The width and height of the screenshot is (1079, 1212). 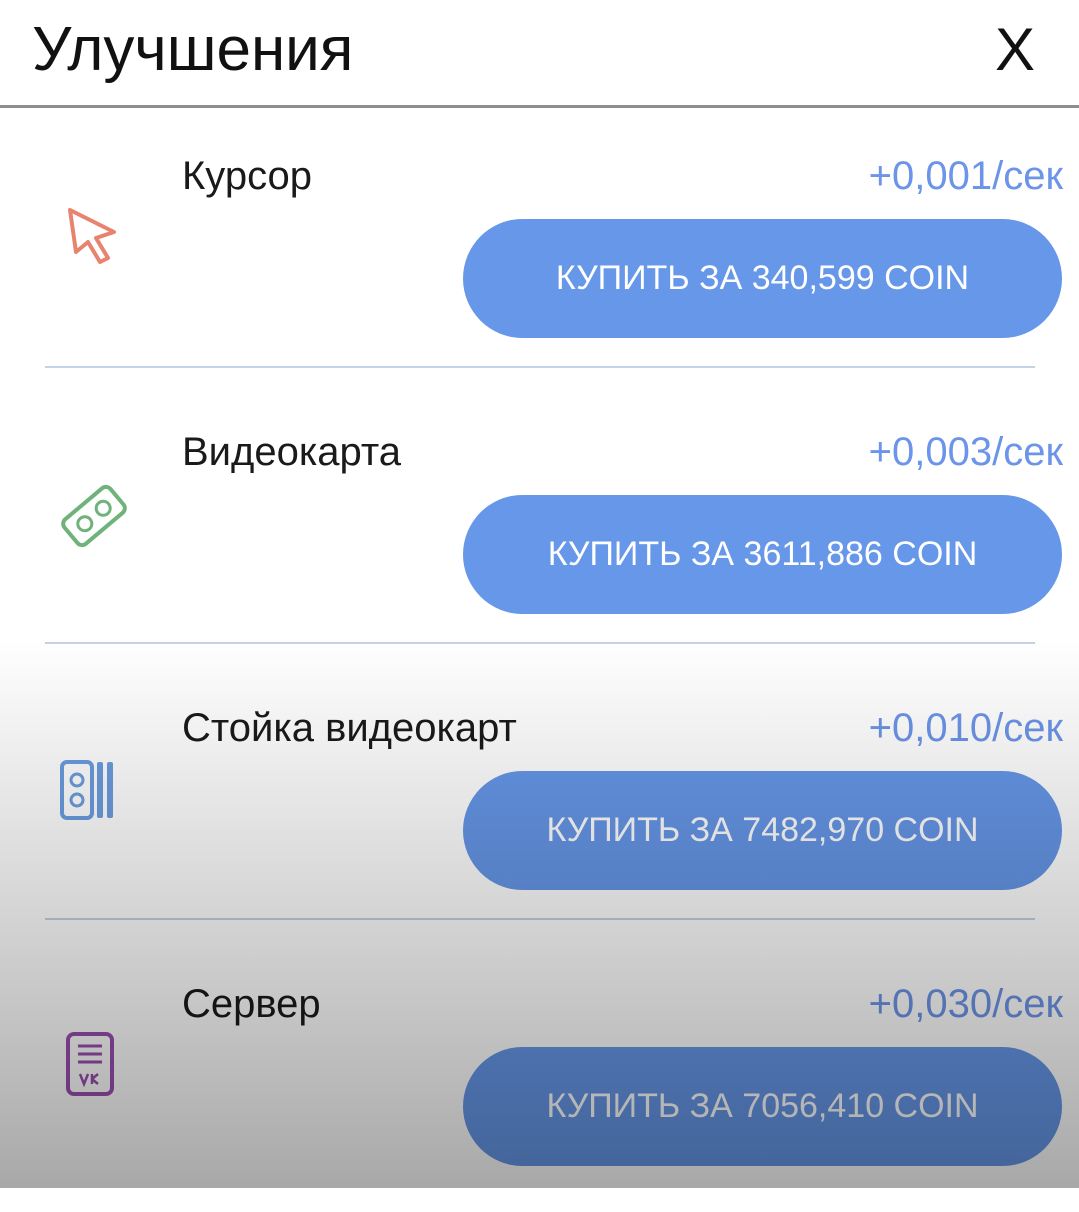 I want to click on header-bar: Улучшения X, so click(x=539, y=54).